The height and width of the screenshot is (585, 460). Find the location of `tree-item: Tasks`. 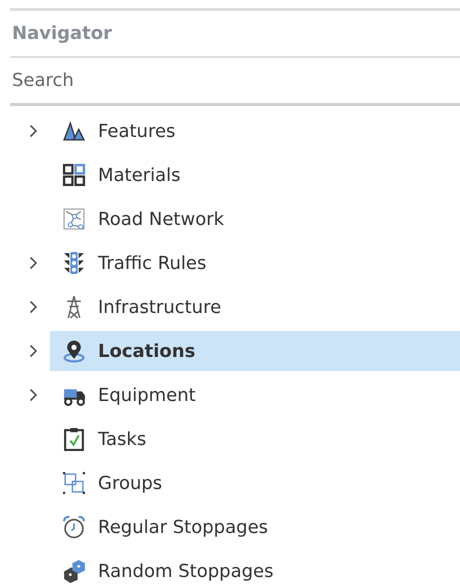

tree-item: Tasks is located at coordinates (255, 439).